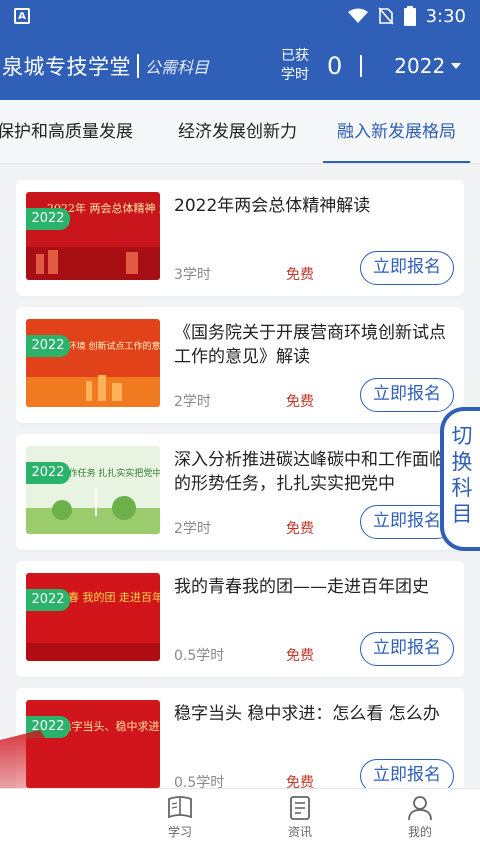 Image resolution: width=480 pixels, height=853 pixels. Describe the element at coordinates (295, 65) in the screenshot. I see `learned-hours-label: 已获 学时` at that location.